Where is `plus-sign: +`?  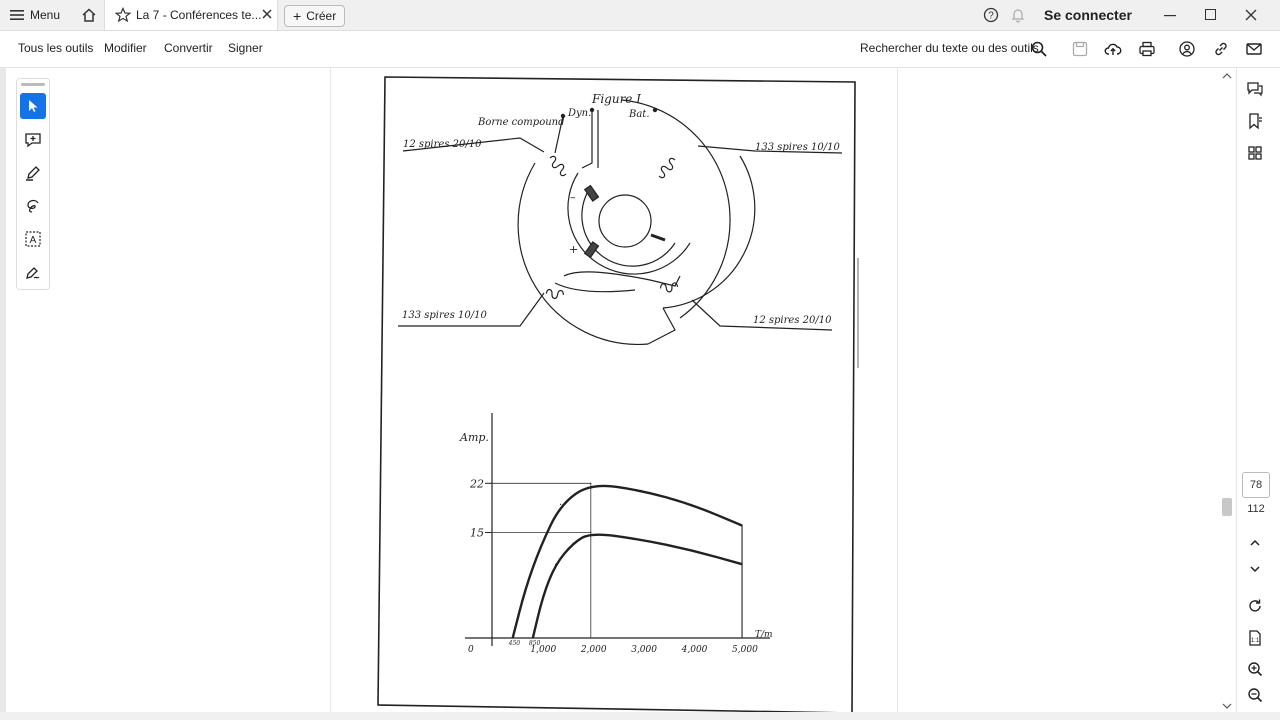
plus-sign: + is located at coordinates (573, 249).